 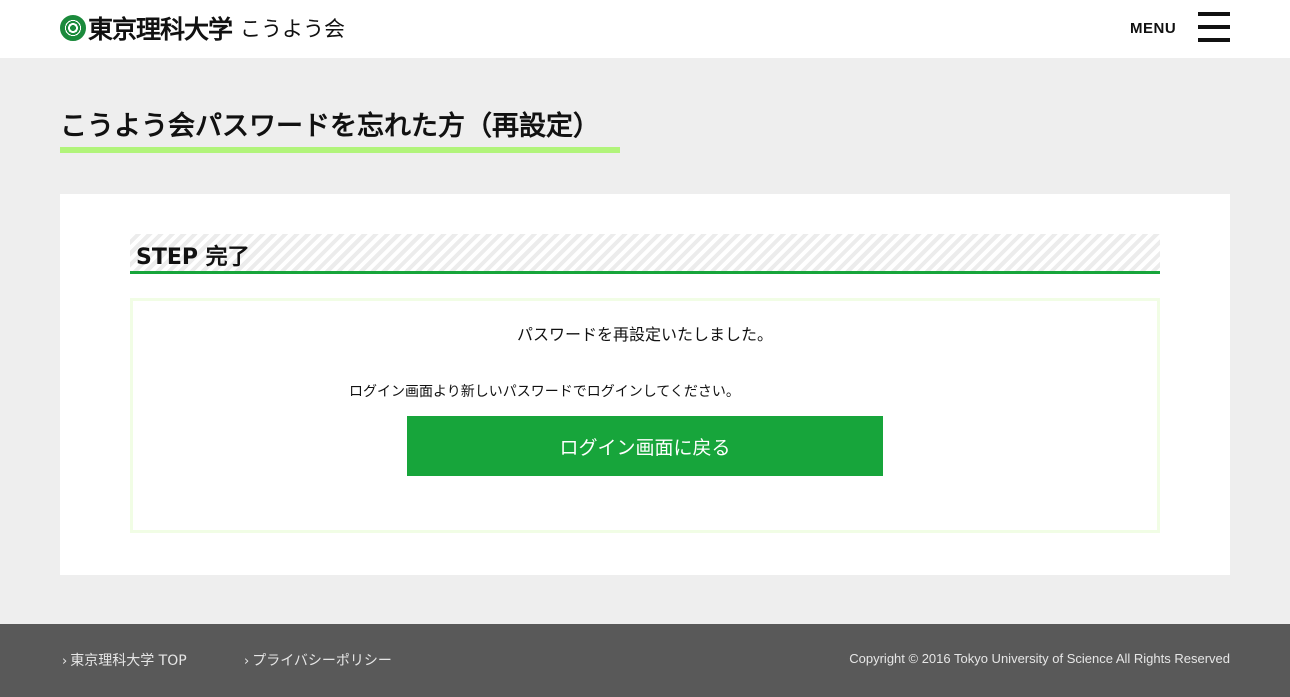 What do you see at coordinates (193, 257) in the screenshot?
I see `step-label: STEP 完了` at bounding box center [193, 257].